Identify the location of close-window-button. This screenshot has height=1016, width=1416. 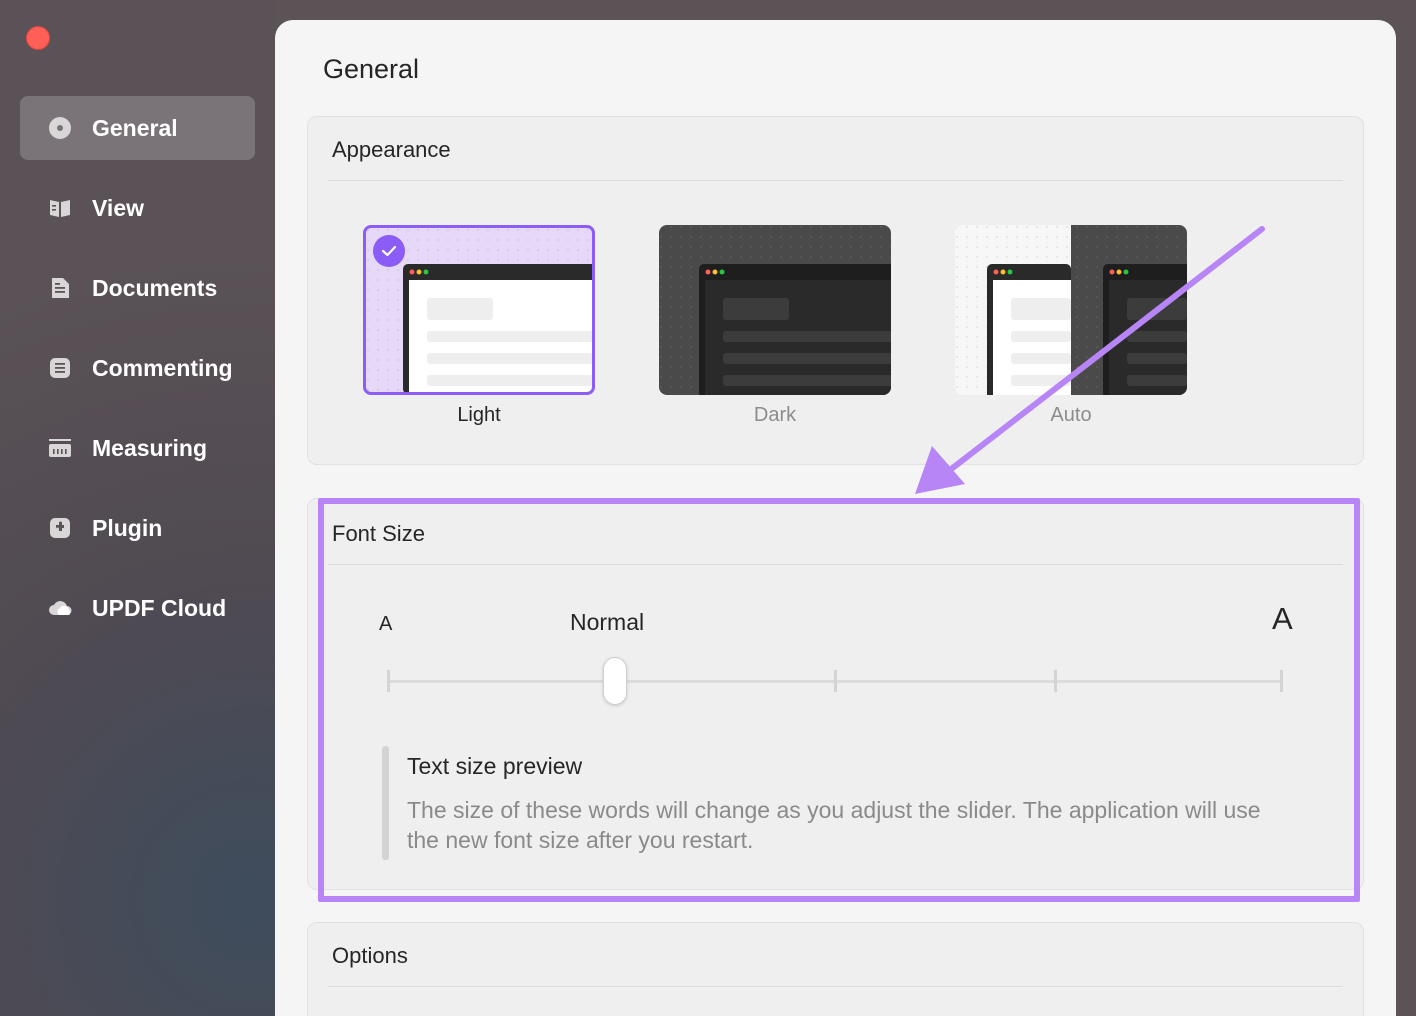
(38, 38).